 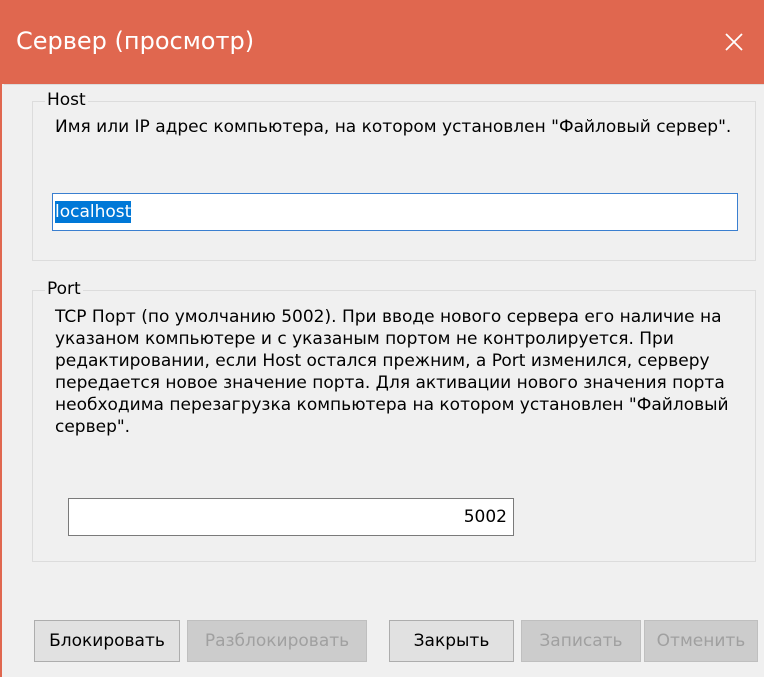 I want to click on host-input-value: localhost, so click(x=93, y=212).